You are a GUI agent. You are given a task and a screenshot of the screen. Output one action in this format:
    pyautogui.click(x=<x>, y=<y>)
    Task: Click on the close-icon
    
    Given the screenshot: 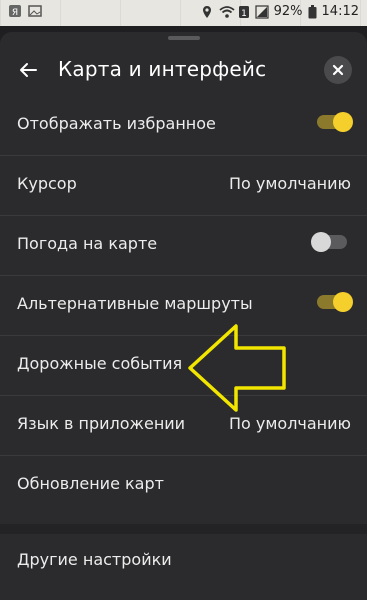 What is the action you would take?
    pyautogui.click(x=338, y=70)
    